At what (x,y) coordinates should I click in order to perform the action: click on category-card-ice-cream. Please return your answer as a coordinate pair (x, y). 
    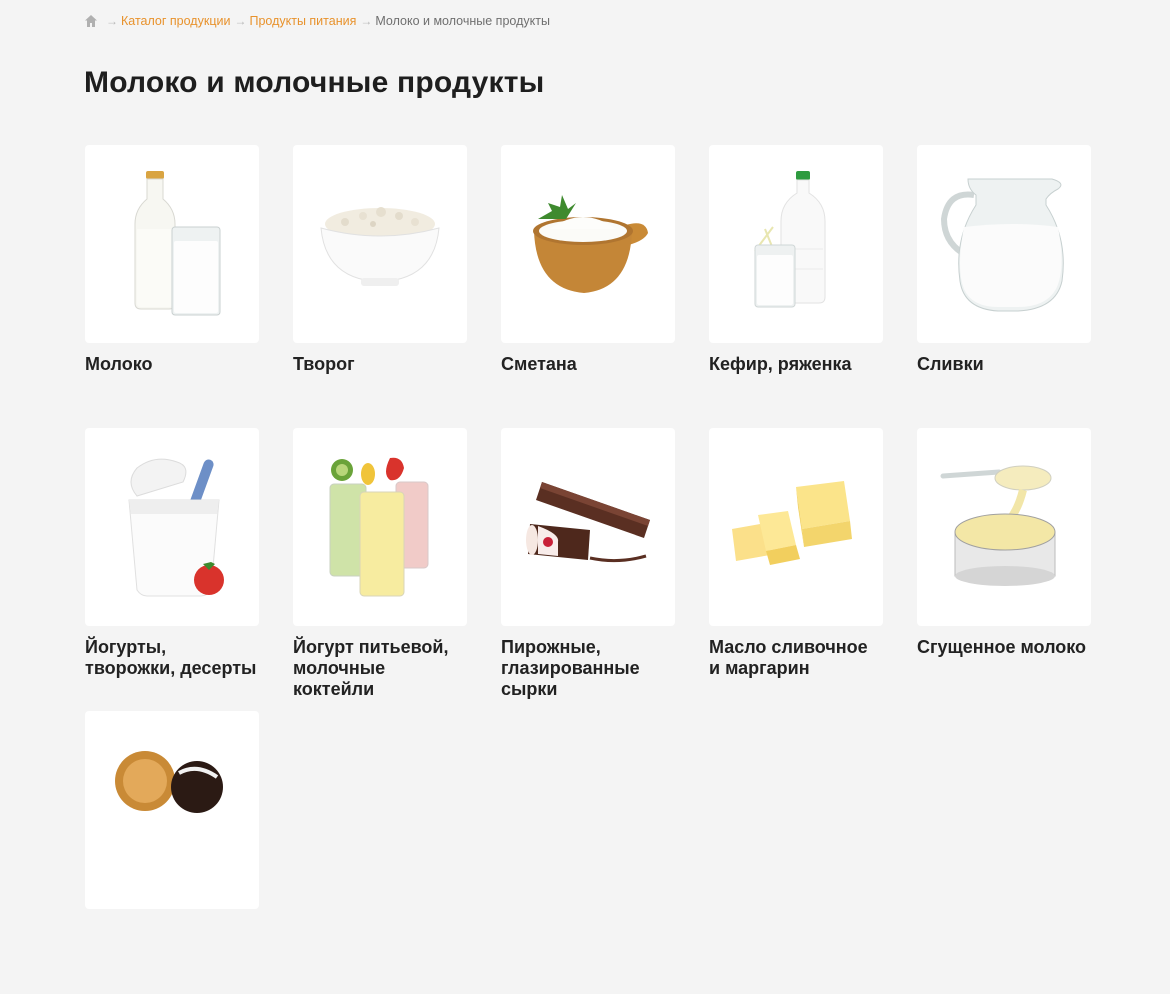
    Looking at the image, I should click on (172, 852).